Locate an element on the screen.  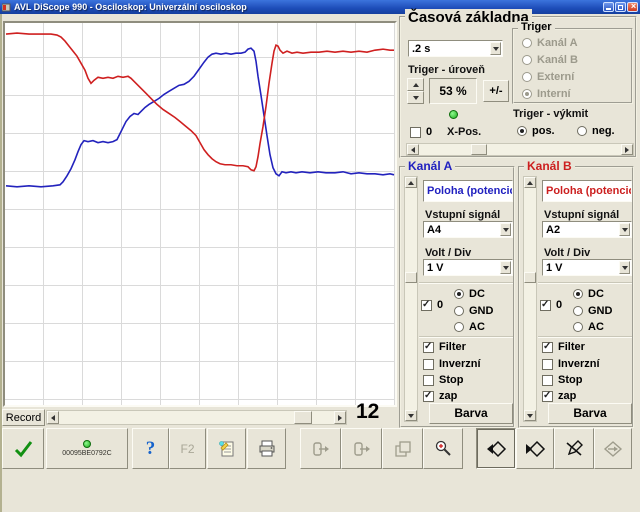
no-draw-button is located at coordinates (574, 448).